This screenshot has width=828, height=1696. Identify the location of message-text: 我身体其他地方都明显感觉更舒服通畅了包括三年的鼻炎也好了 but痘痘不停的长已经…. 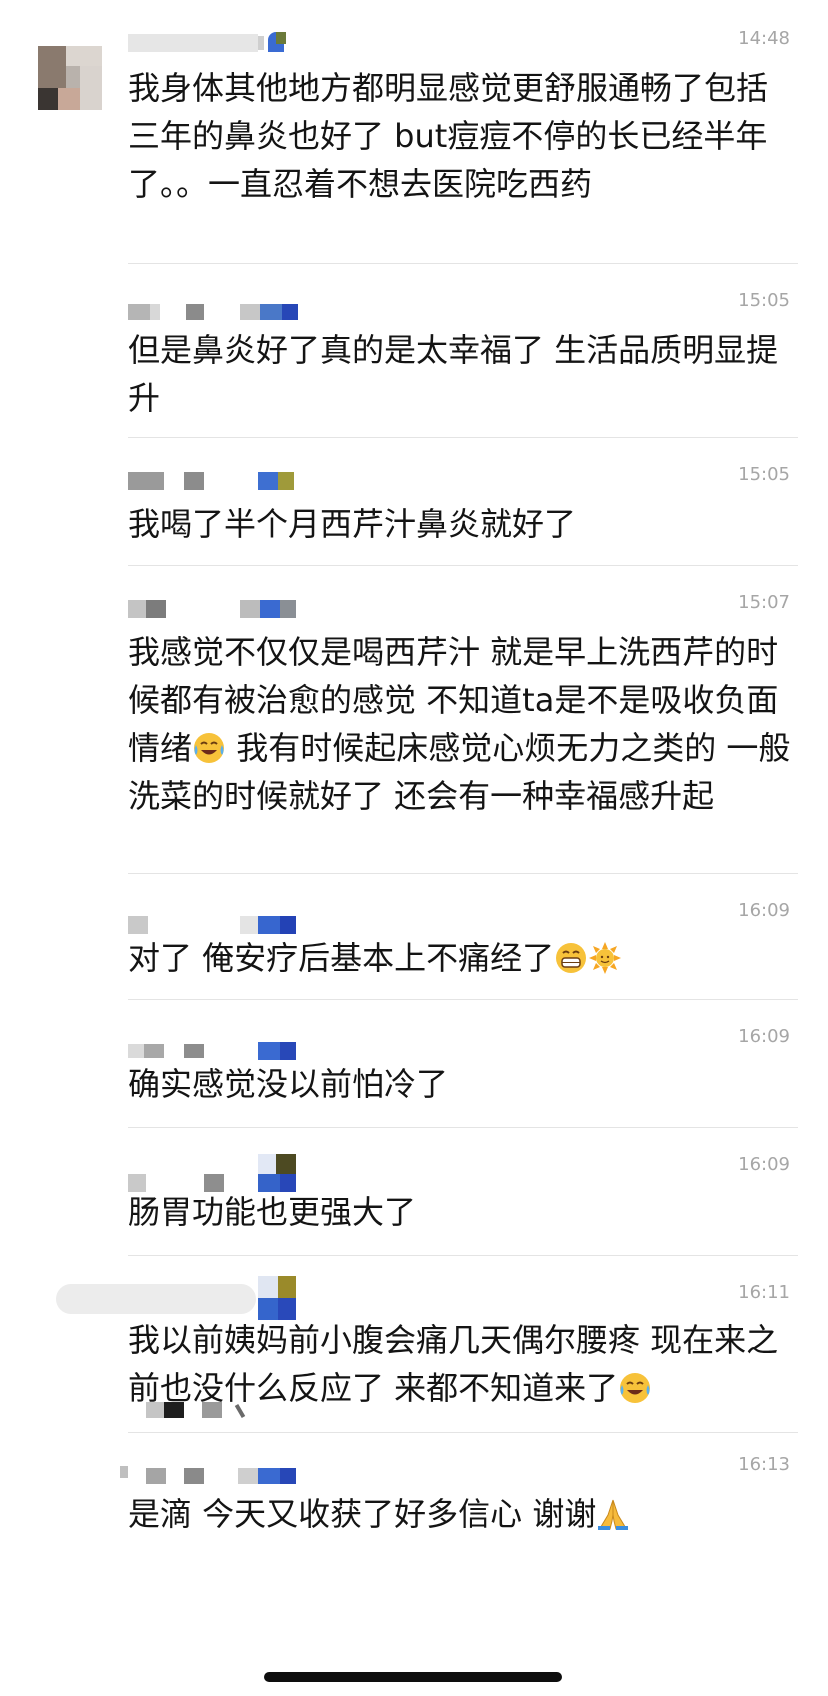
(448, 136).